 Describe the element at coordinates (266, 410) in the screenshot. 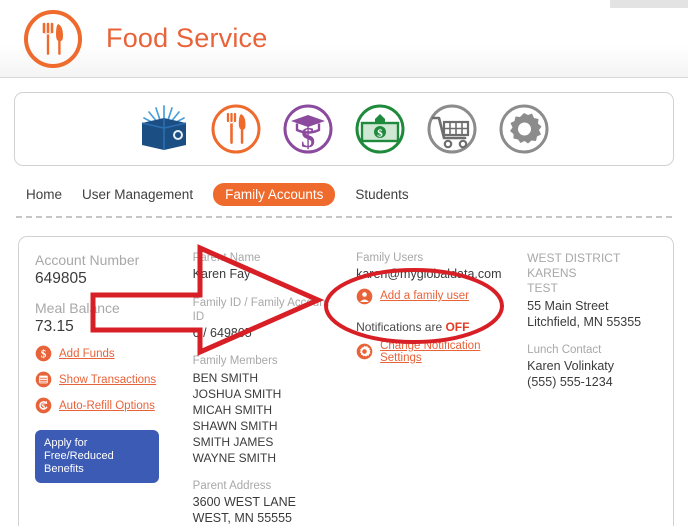

I see `family-member-item: MICAH SMITH` at that location.